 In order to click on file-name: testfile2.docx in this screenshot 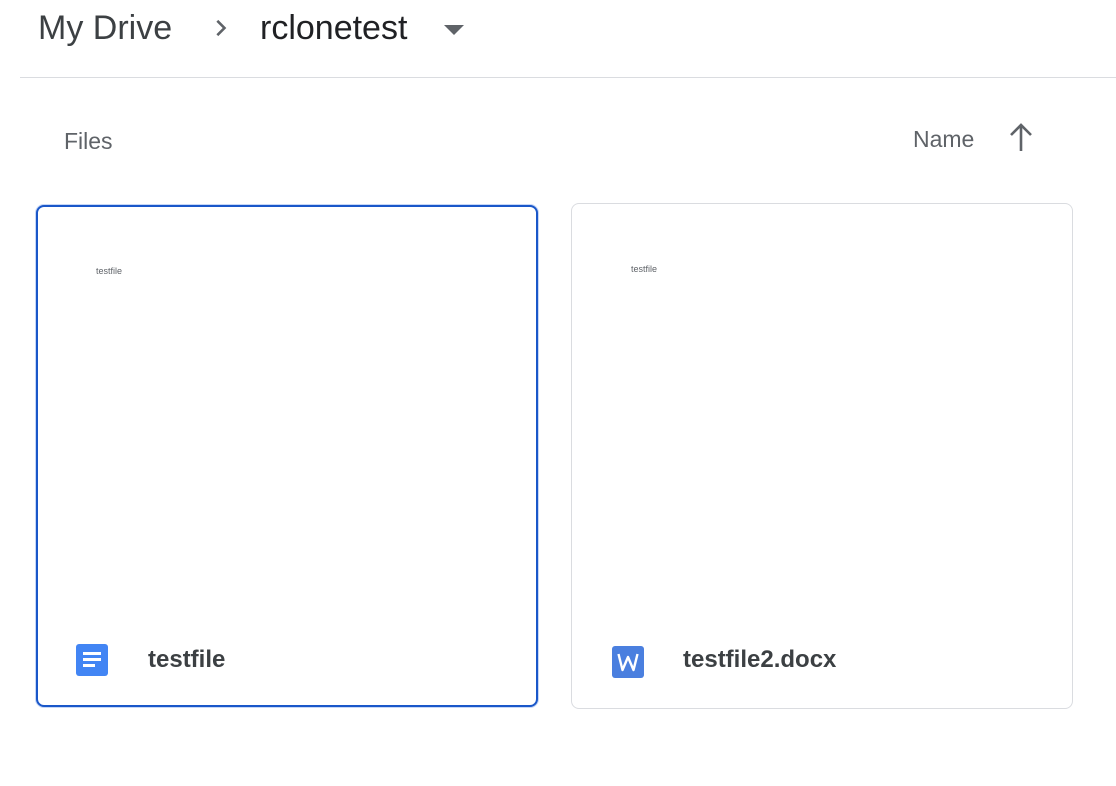, I will do `click(760, 659)`.